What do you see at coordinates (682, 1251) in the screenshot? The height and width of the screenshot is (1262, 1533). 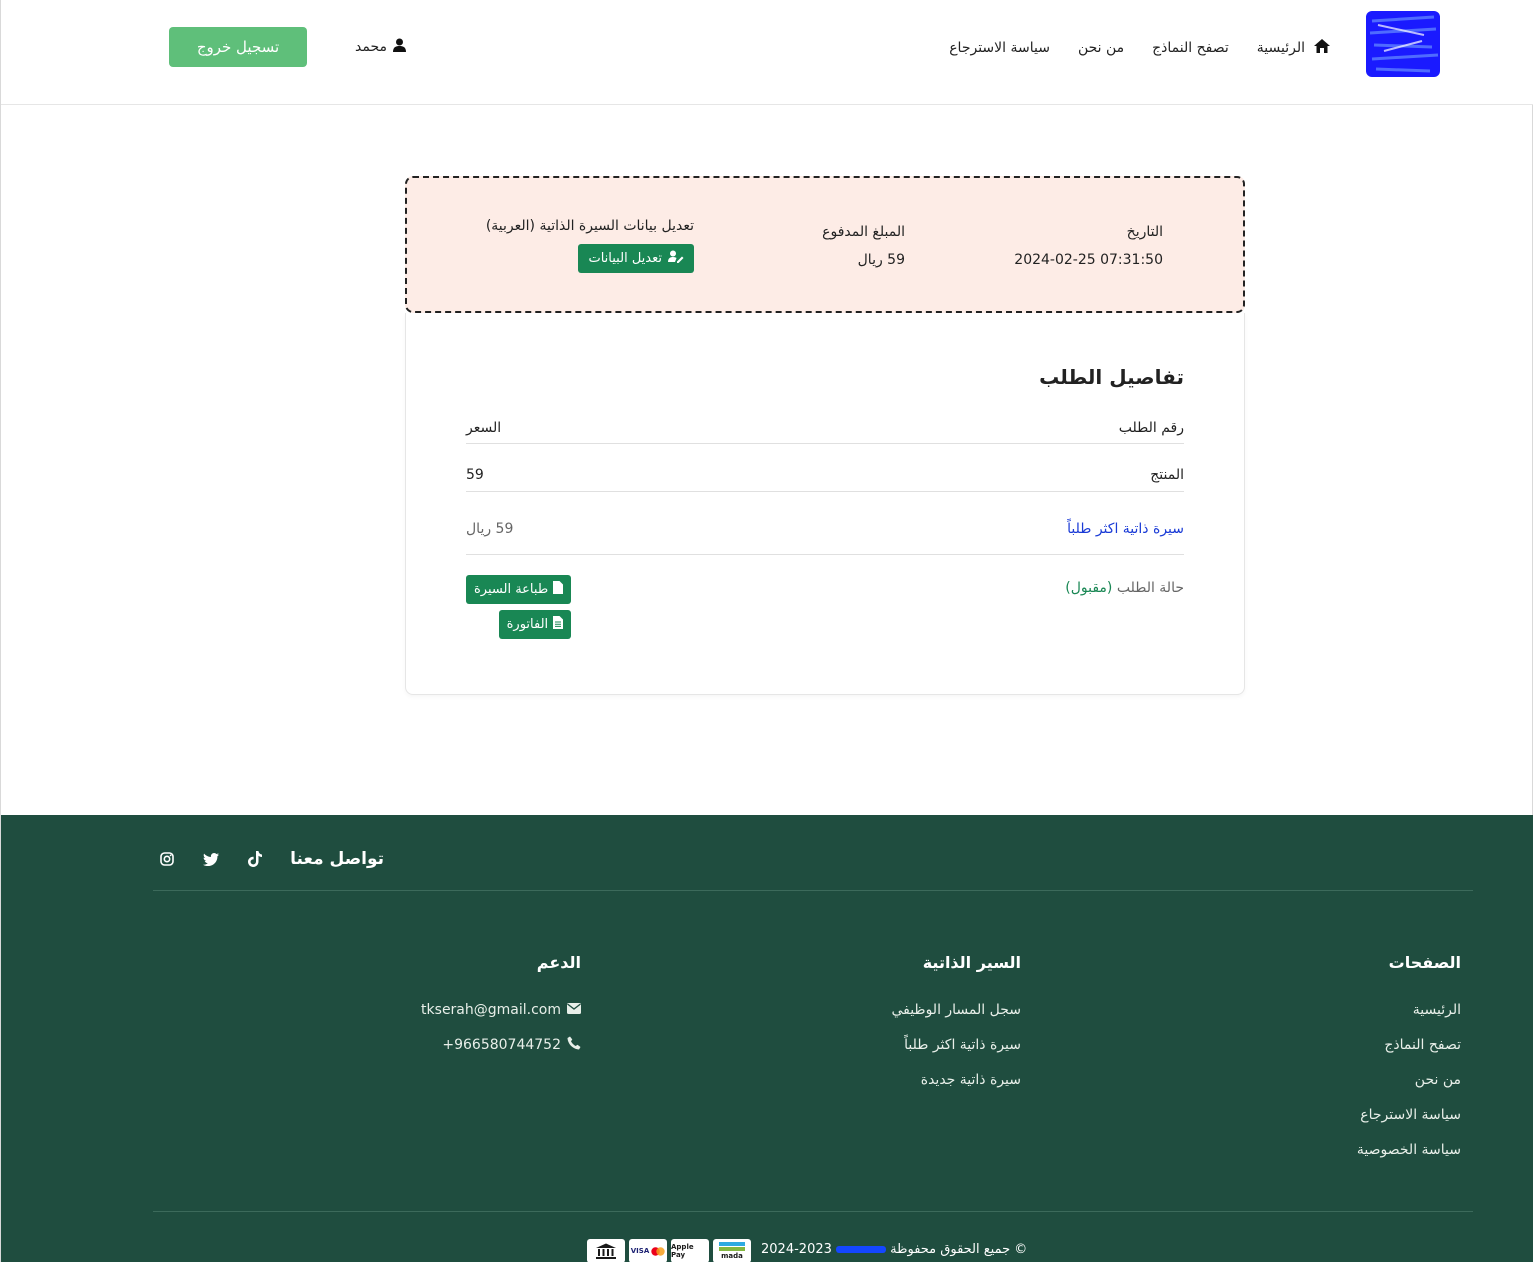 I see `apple-pay-label: Apple Pay` at bounding box center [682, 1251].